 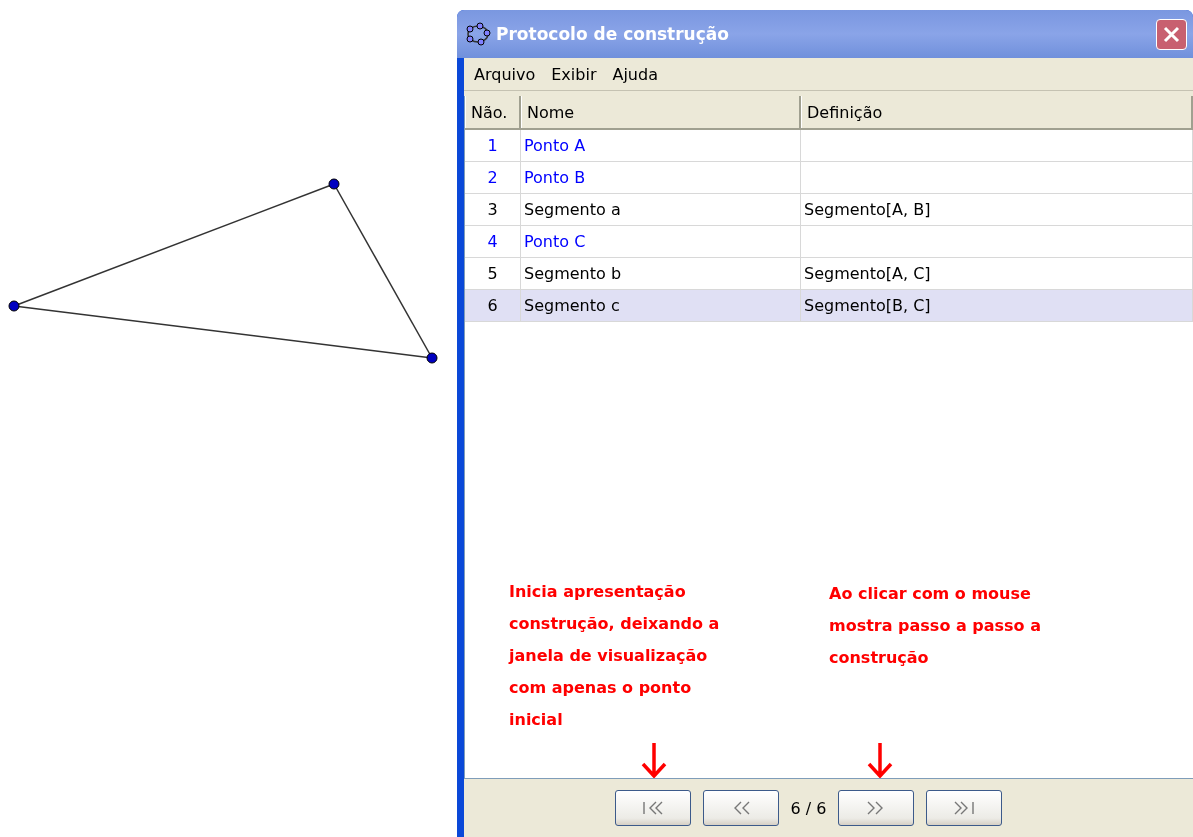 I want to click on table-cell: 2, so click(x=493, y=178).